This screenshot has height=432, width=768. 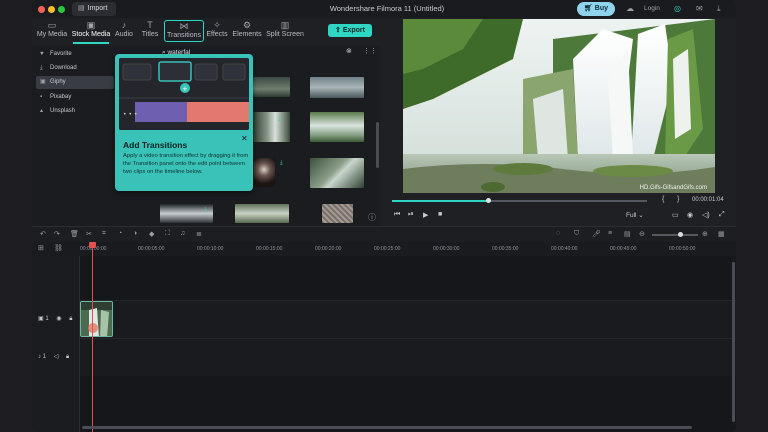 I want to click on stop-icon: ■, so click(x=440, y=214).